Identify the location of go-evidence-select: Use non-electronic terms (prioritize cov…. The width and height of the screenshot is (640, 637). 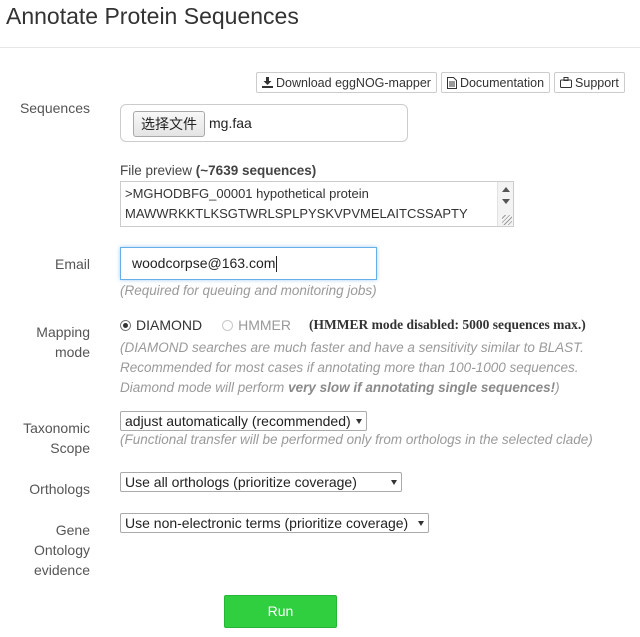
(274, 523).